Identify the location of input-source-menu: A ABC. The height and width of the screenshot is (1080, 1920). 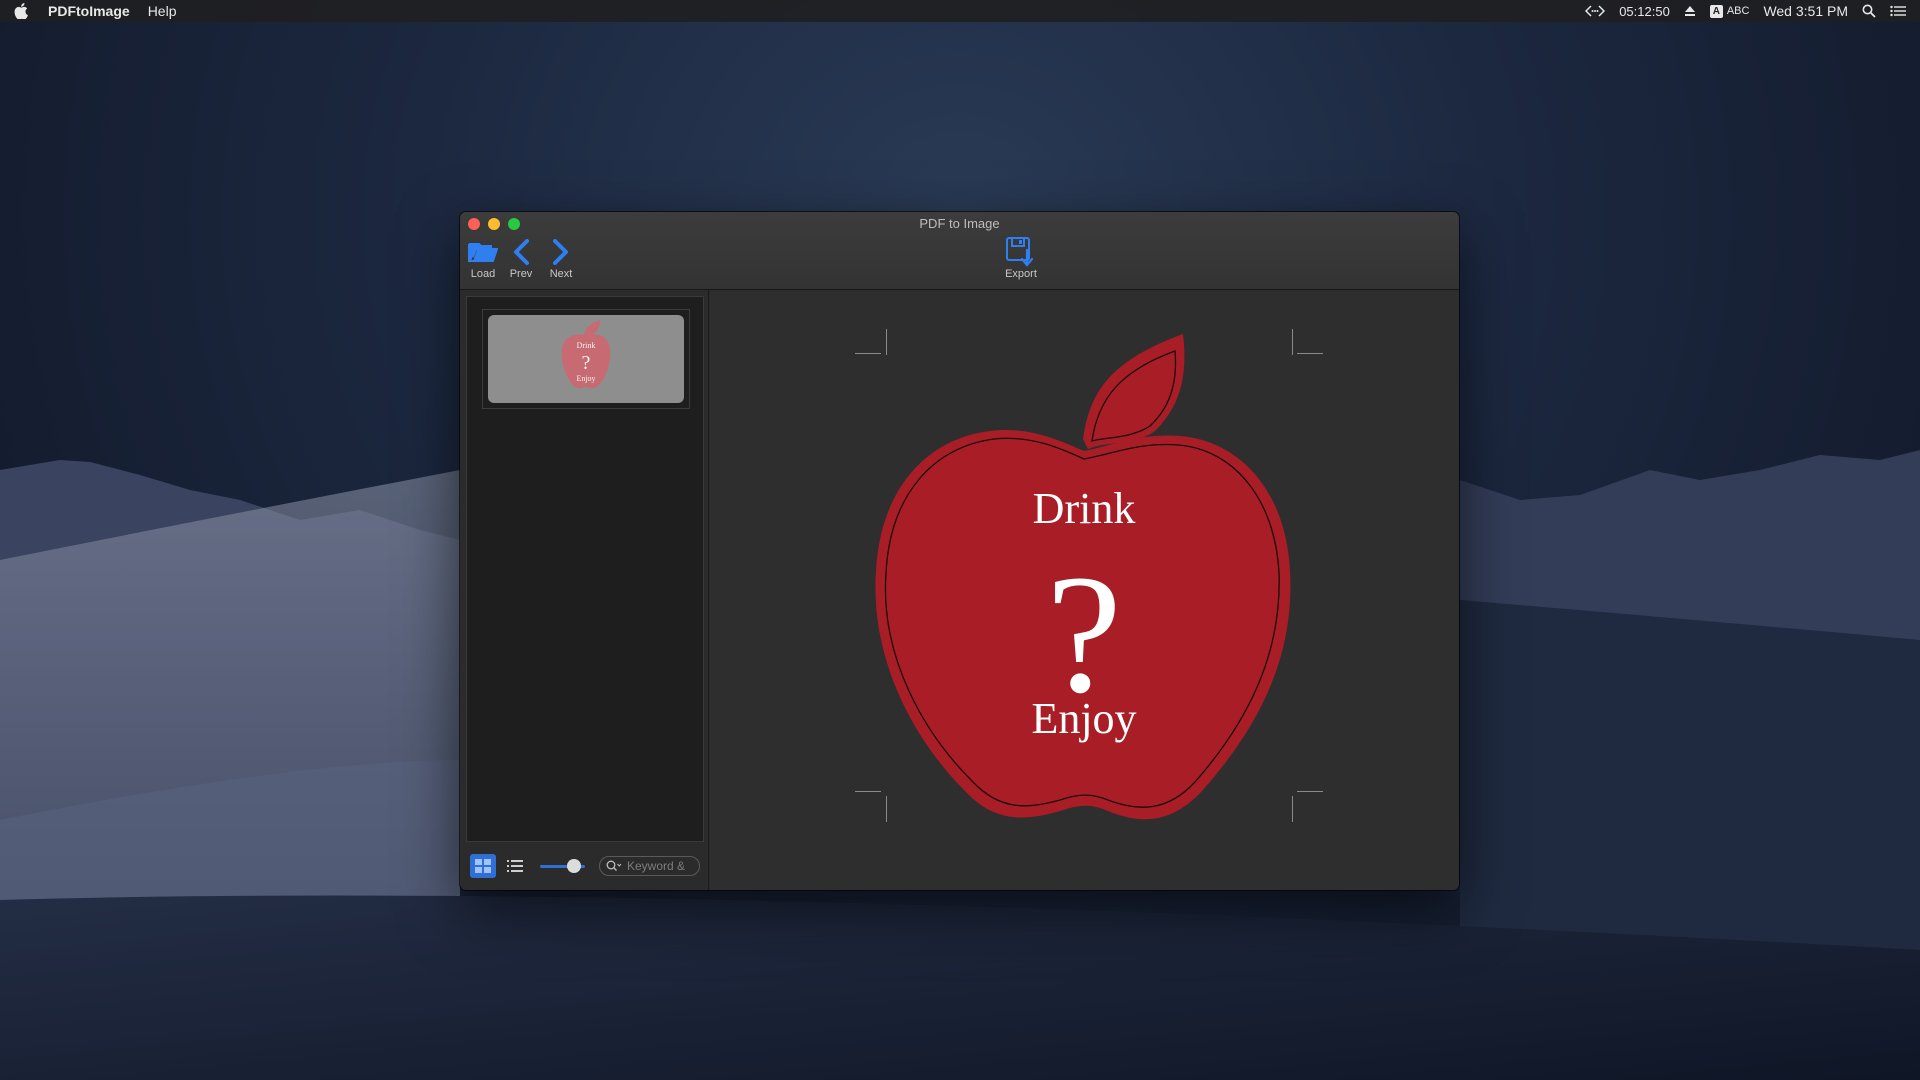
(1729, 11).